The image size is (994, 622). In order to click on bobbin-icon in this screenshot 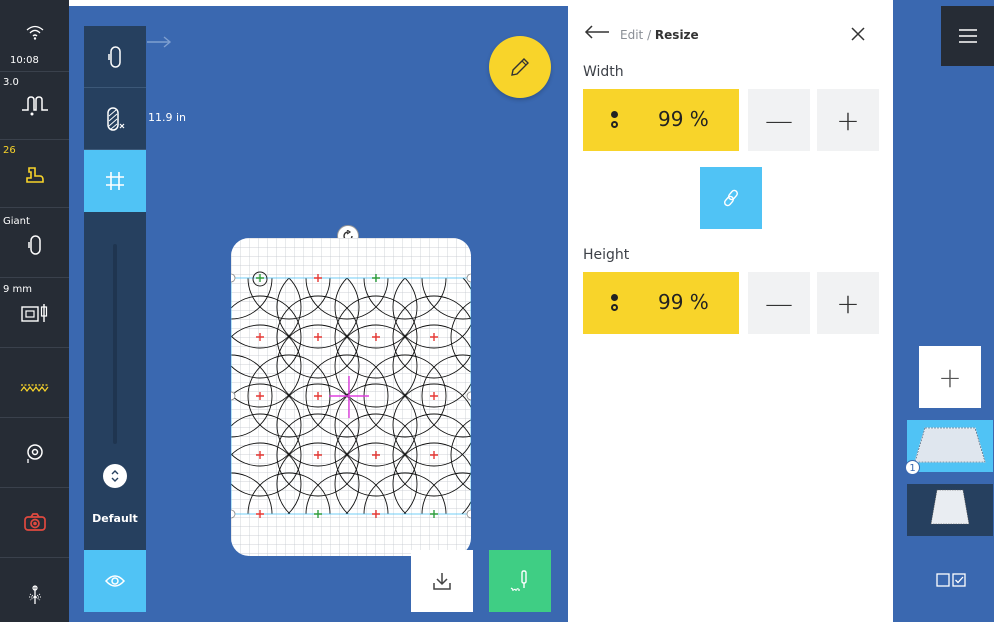, I will do `click(34, 455)`.